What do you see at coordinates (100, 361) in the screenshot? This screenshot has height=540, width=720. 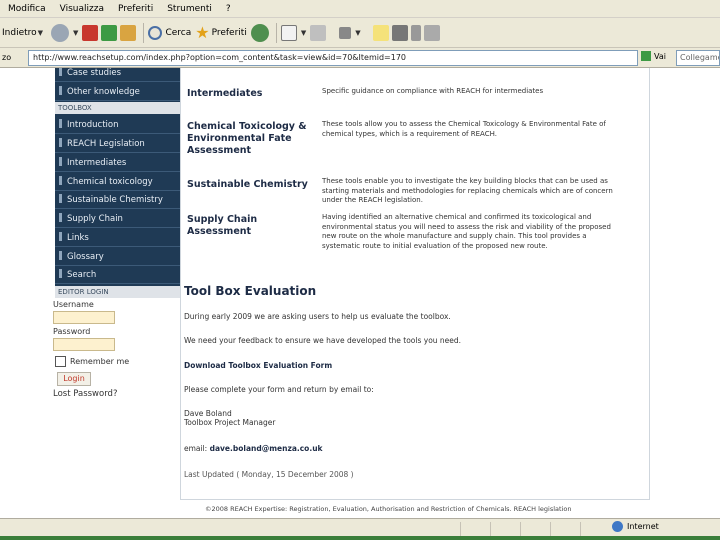 I see `remember-label: Remember me` at bounding box center [100, 361].